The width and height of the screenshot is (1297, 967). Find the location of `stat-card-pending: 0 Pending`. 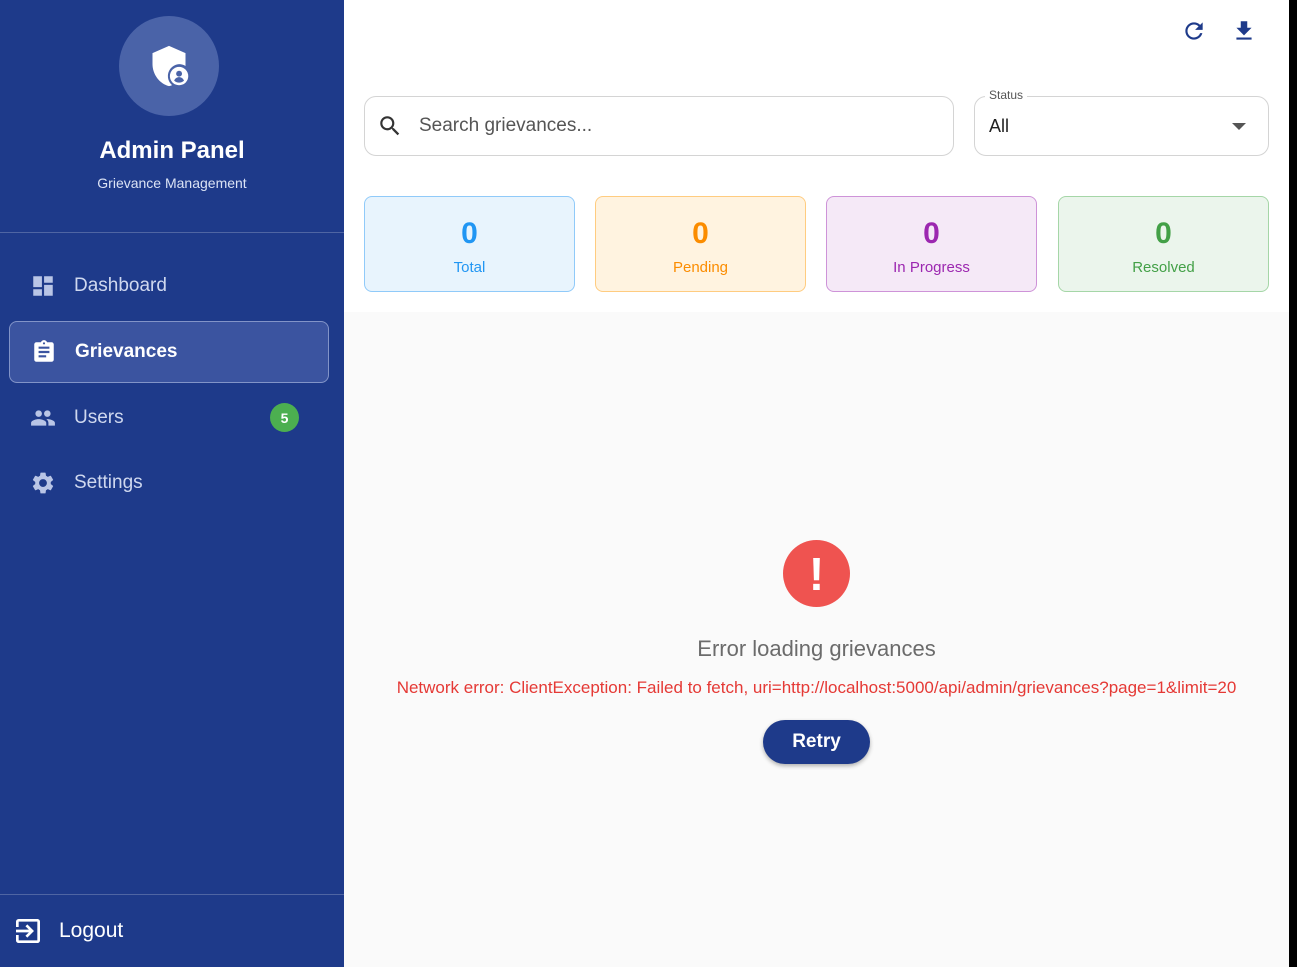

stat-card-pending: 0 Pending is located at coordinates (700, 244).